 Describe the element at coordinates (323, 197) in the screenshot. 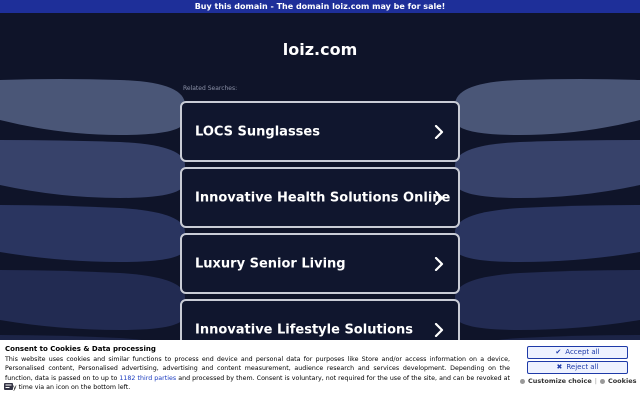

I see `search-link-label: Innovative Health Solutions Online` at that location.